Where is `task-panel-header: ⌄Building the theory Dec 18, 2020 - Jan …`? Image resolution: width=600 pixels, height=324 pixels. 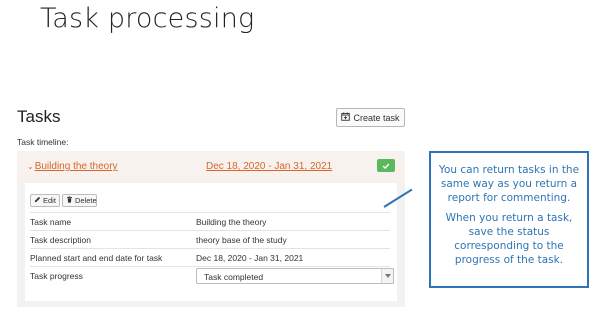
task-panel-header: ⌄Building the theory Dec 18, 2020 - Jan … is located at coordinates (211, 166).